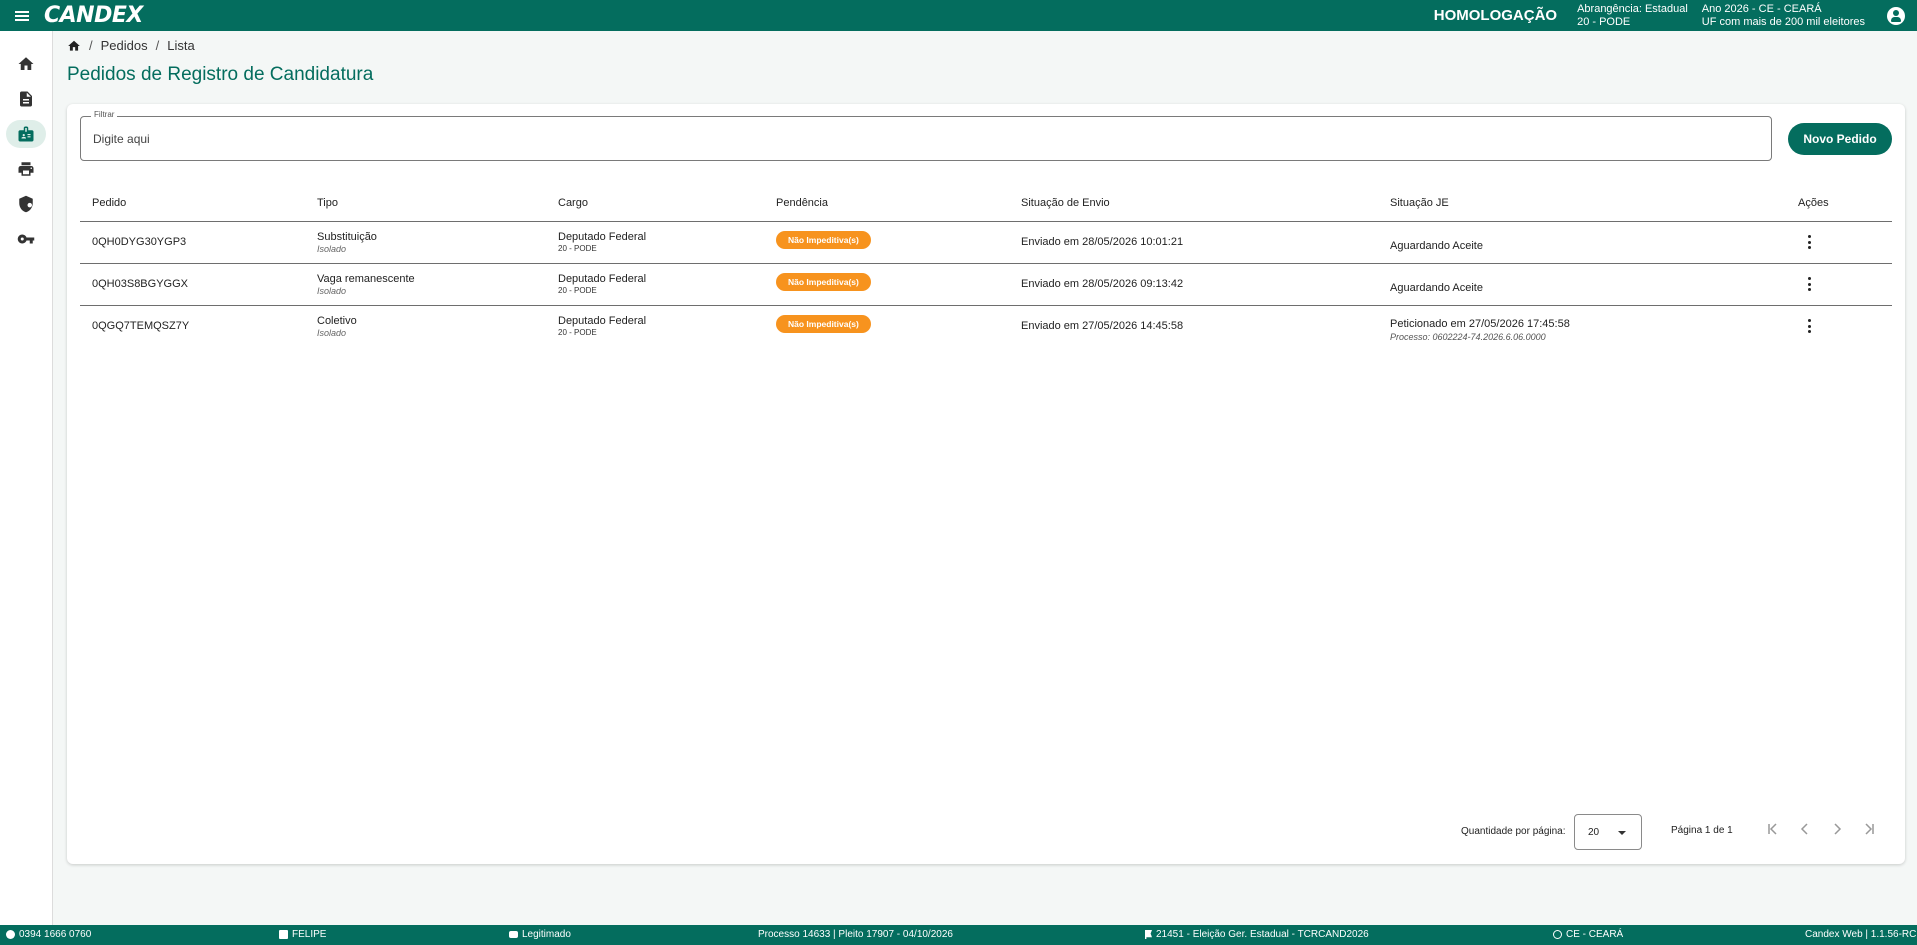 The image size is (1917, 945). Describe the element at coordinates (1869, 829) in the screenshot. I see `last-page-button` at that location.